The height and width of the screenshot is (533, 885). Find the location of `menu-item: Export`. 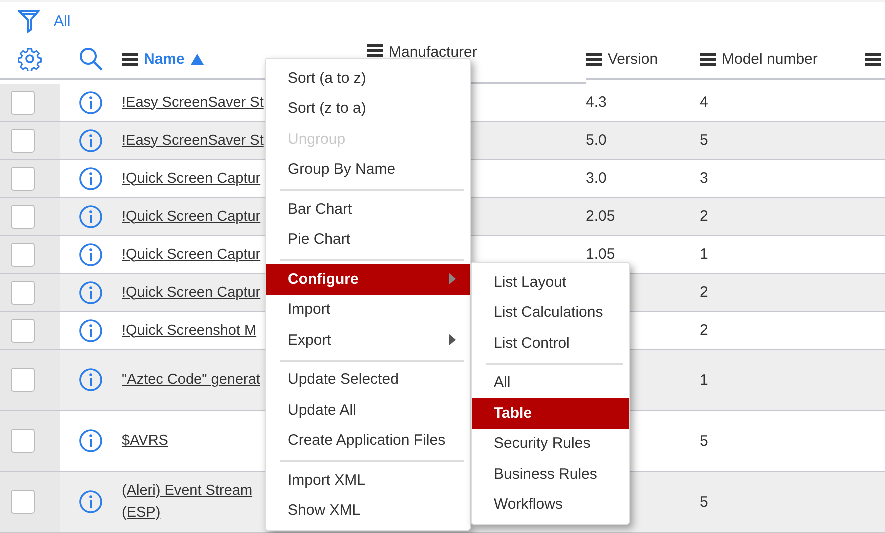

menu-item: Export is located at coordinates (368, 340).